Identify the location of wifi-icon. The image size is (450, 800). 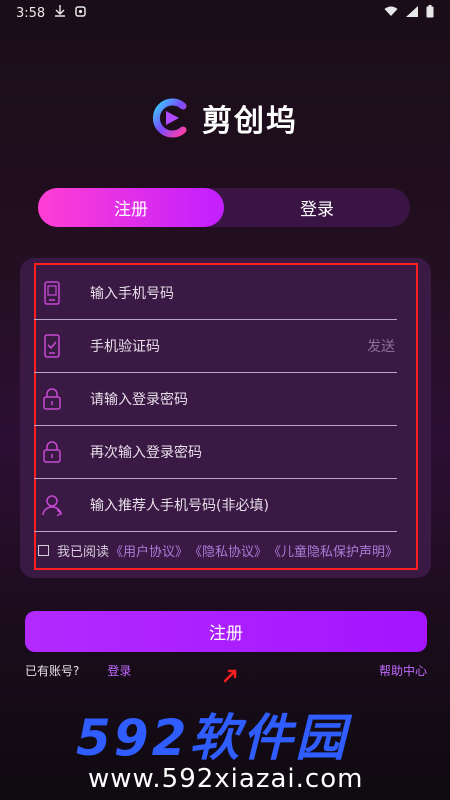
(391, 13).